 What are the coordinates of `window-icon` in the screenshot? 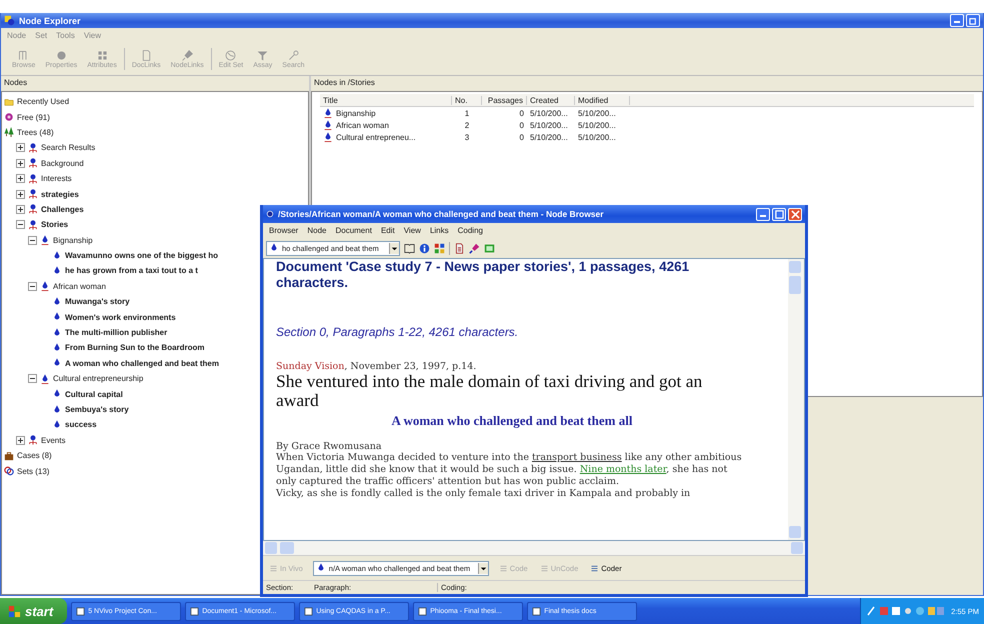 It's located at (195, 611).